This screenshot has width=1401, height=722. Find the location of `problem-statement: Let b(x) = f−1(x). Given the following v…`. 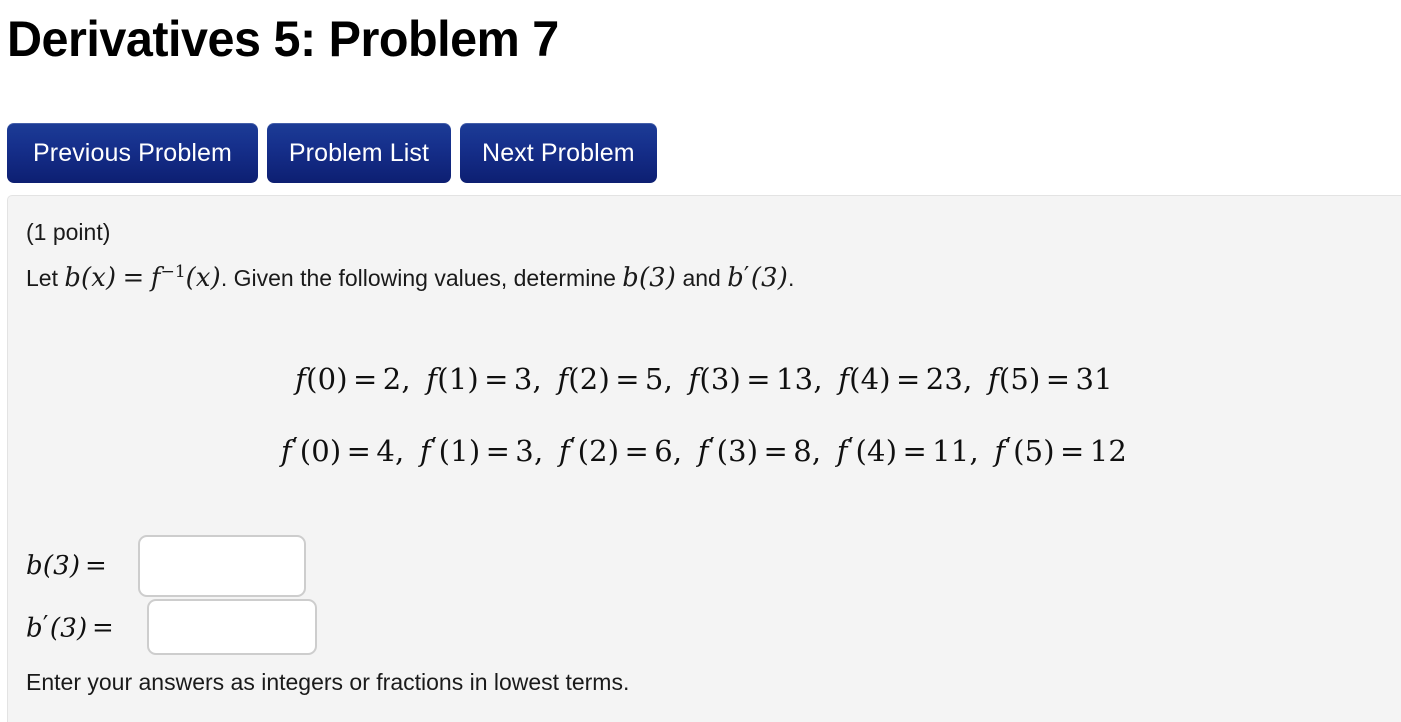

problem-statement: Let b(x) = f−1(x). Given the following v… is located at coordinates (410, 275).